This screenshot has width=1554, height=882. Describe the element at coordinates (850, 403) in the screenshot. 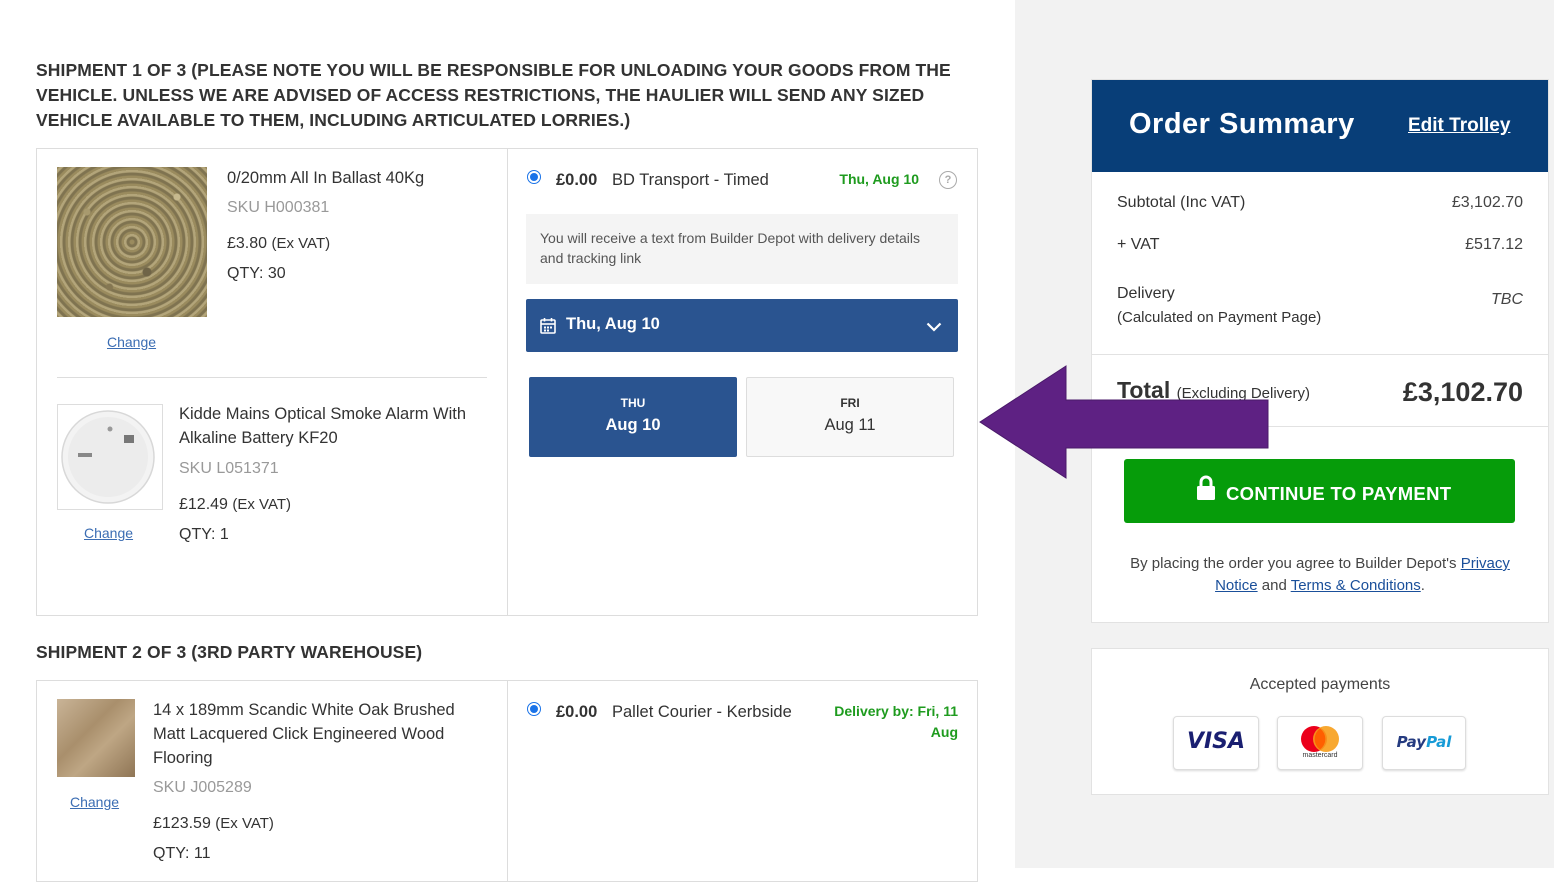

I see `day-weekday: FRI` at that location.